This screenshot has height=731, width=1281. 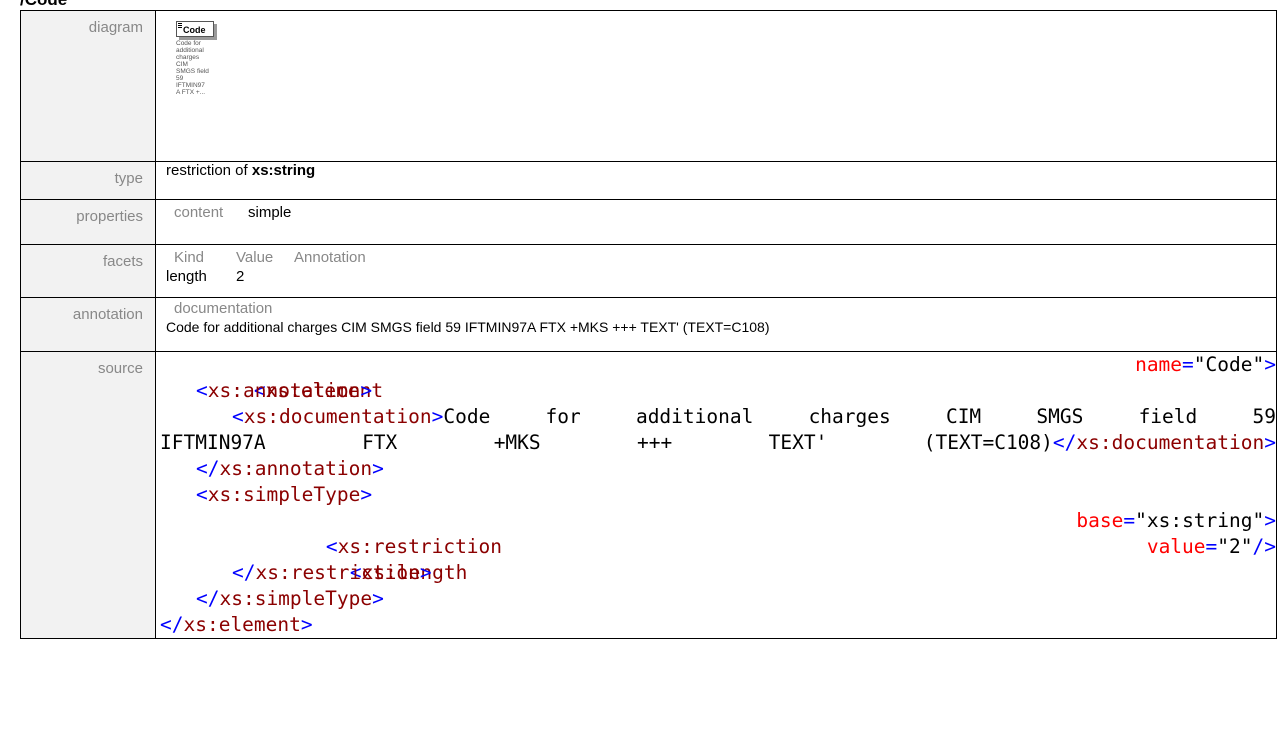 I want to click on diagram-element-box: Code, so click(x=195, y=29).